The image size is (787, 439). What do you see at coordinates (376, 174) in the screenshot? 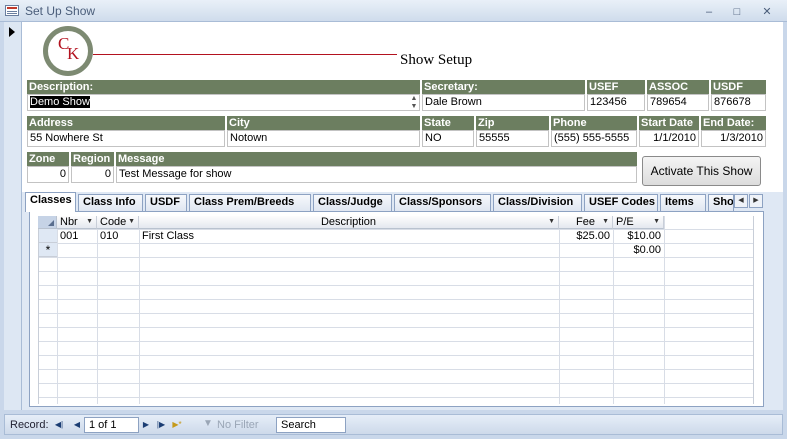
I see `message-field: Test Message for show` at bounding box center [376, 174].